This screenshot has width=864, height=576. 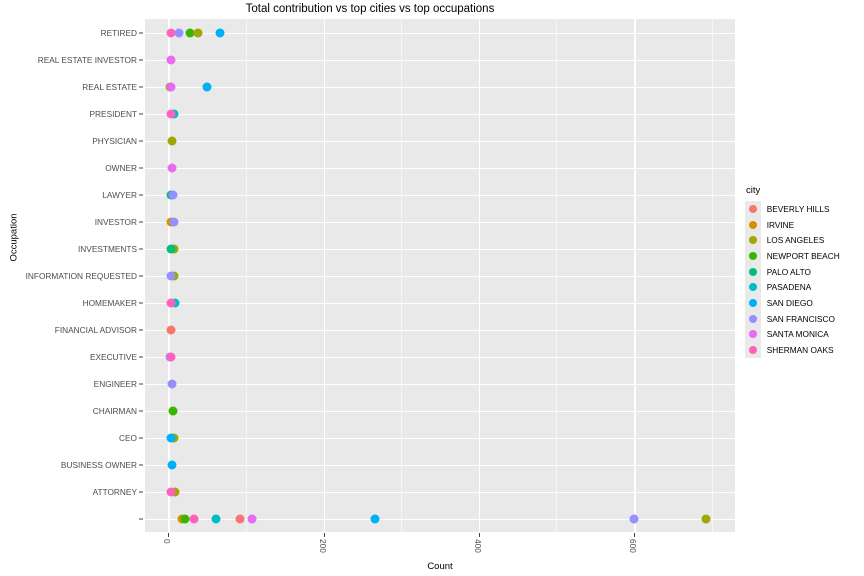 I want to click on y-axis-tick-label: INVESTMENTS, so click(x=107, y=248).